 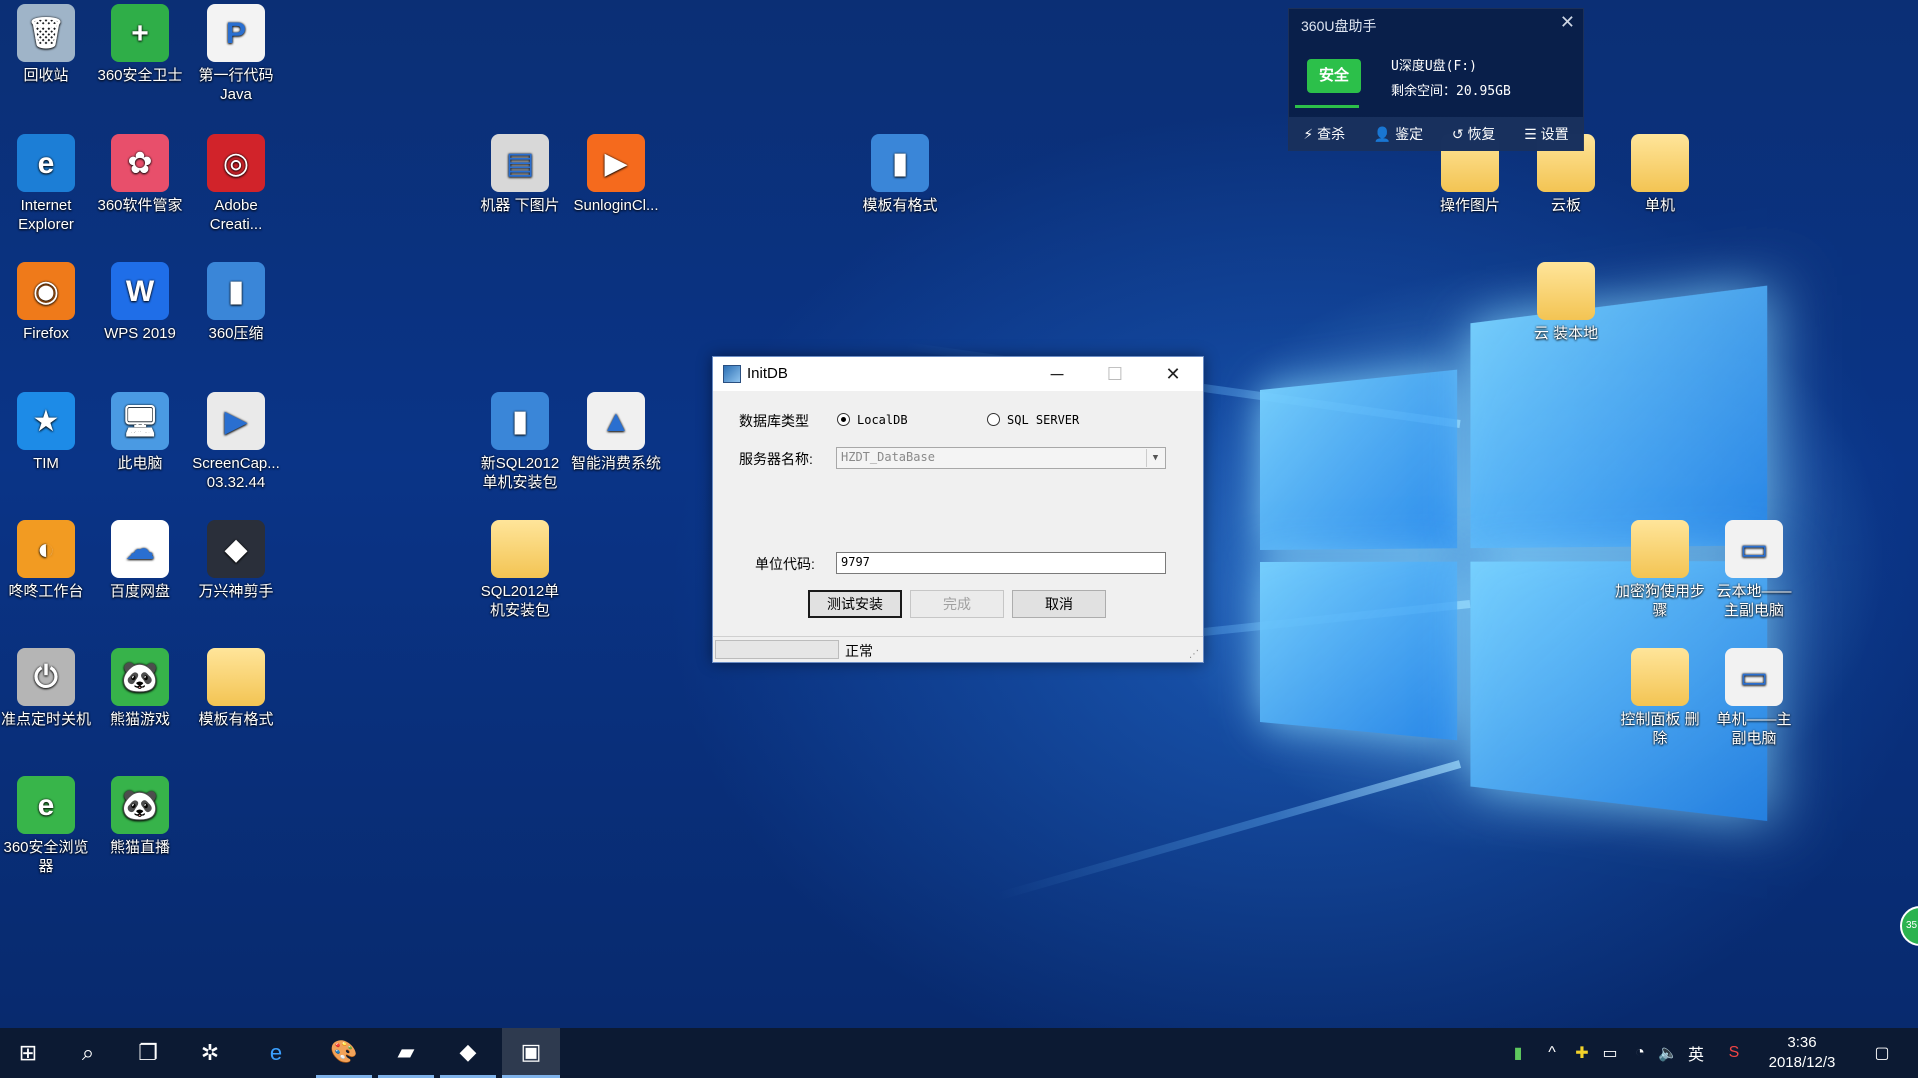 What do you see at coordinates (1566, 302) in the screenshot?
I see `desktop-icon: 云 装本地` at bounding box center [1566, 302].